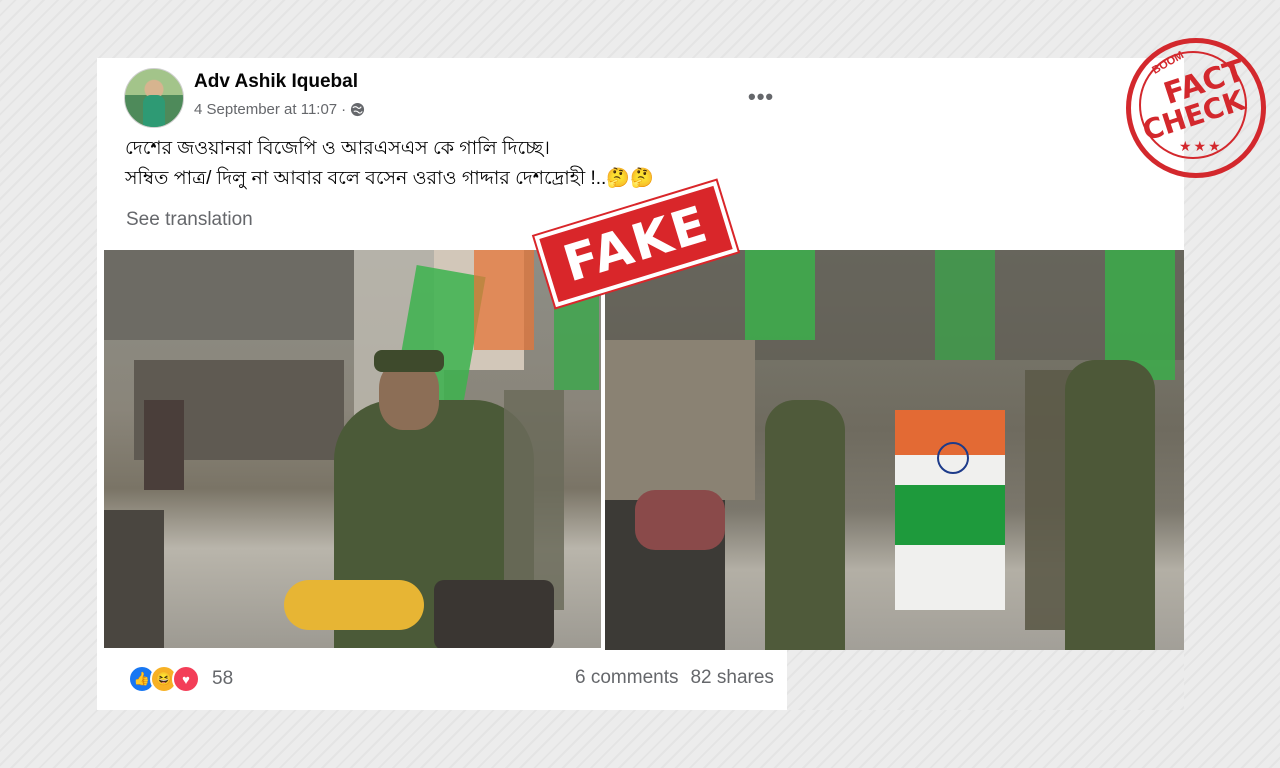 The height and width of the screenshot is (768, 1280). I want to click on fact-check-stamp: BOOM FACT CHECK ★★★, so click(1196, 108).